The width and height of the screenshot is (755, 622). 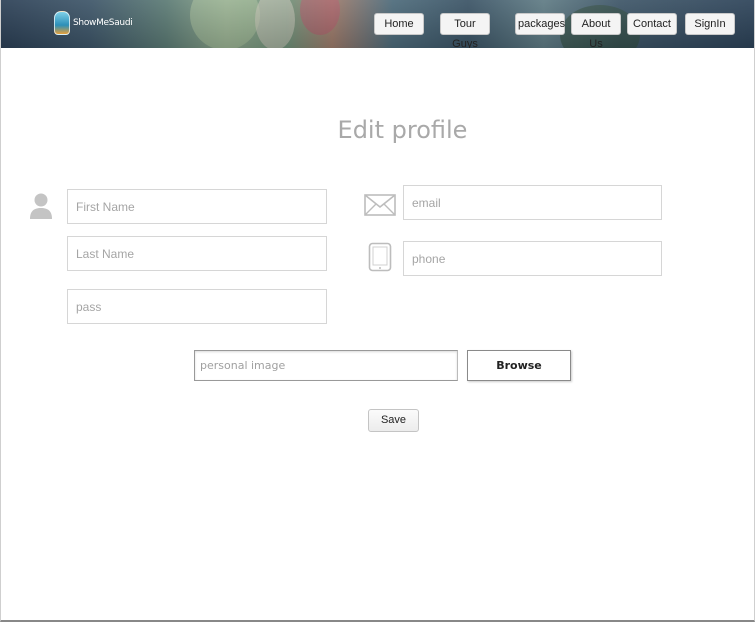 What do you see at coordinates (532, 258) in the screenshot?
I see `phone-field` at bounding box center [532, 258].